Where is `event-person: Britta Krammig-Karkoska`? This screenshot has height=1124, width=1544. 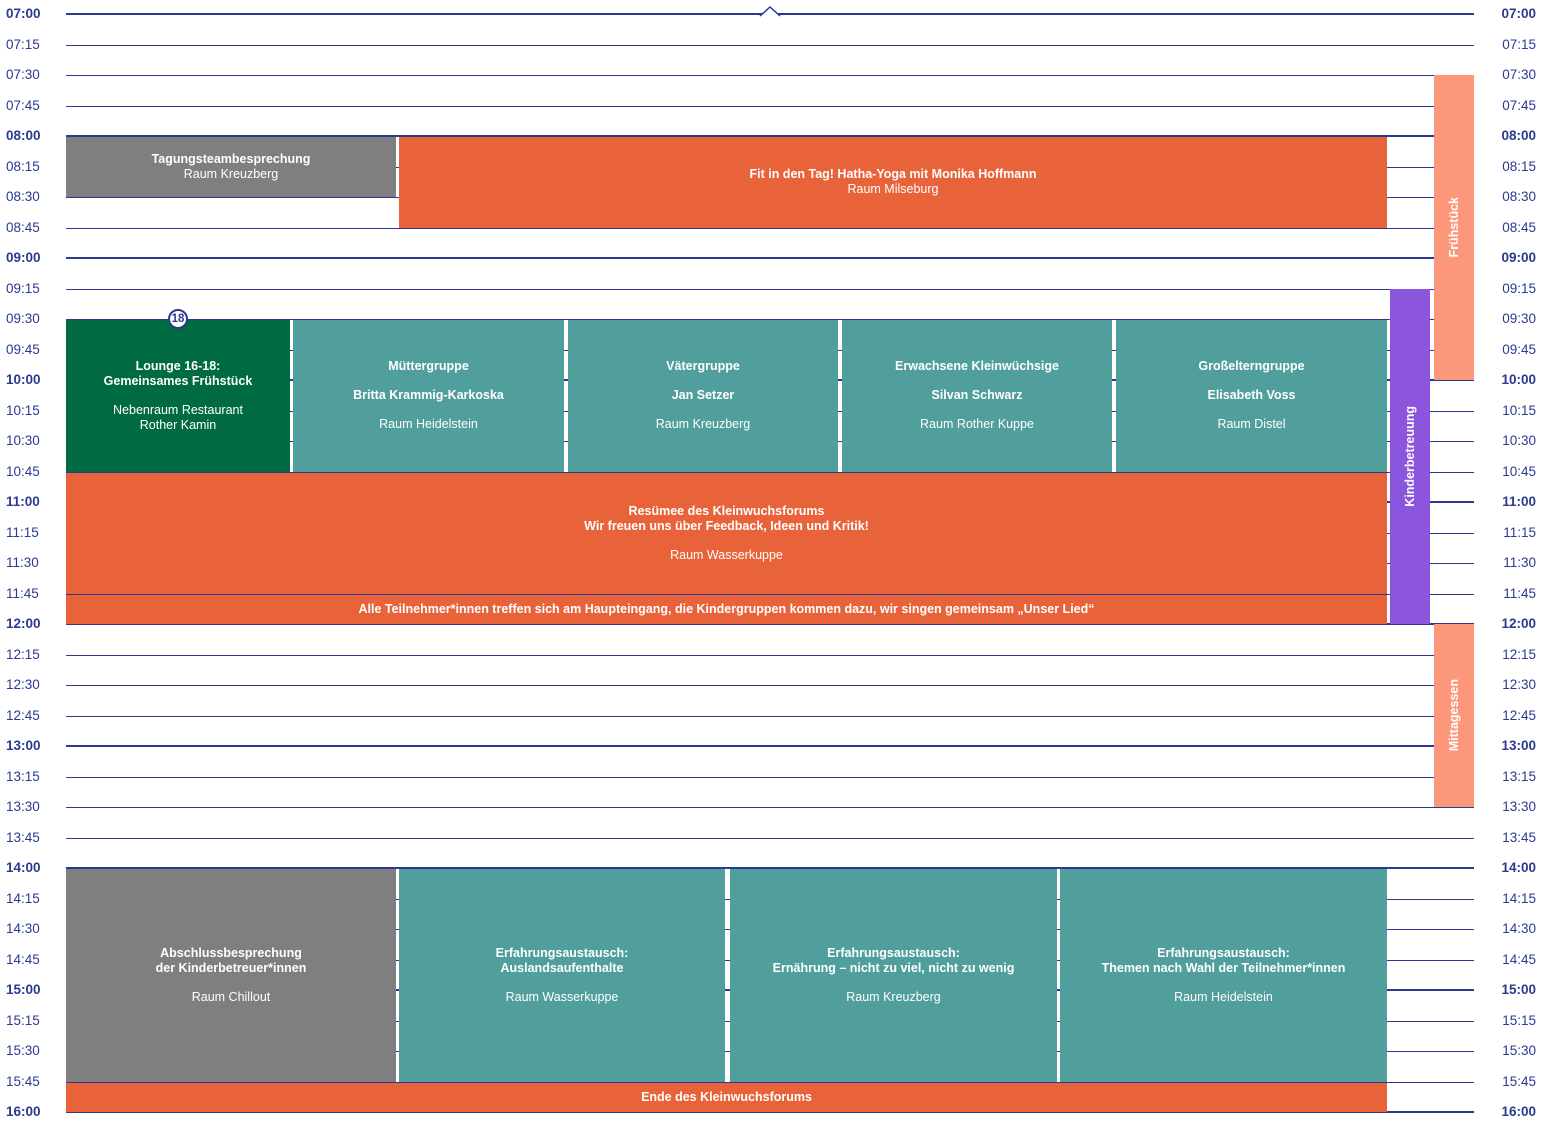
event-person: Britta Krammig-Karkoska is located at coordinates (428, 395).